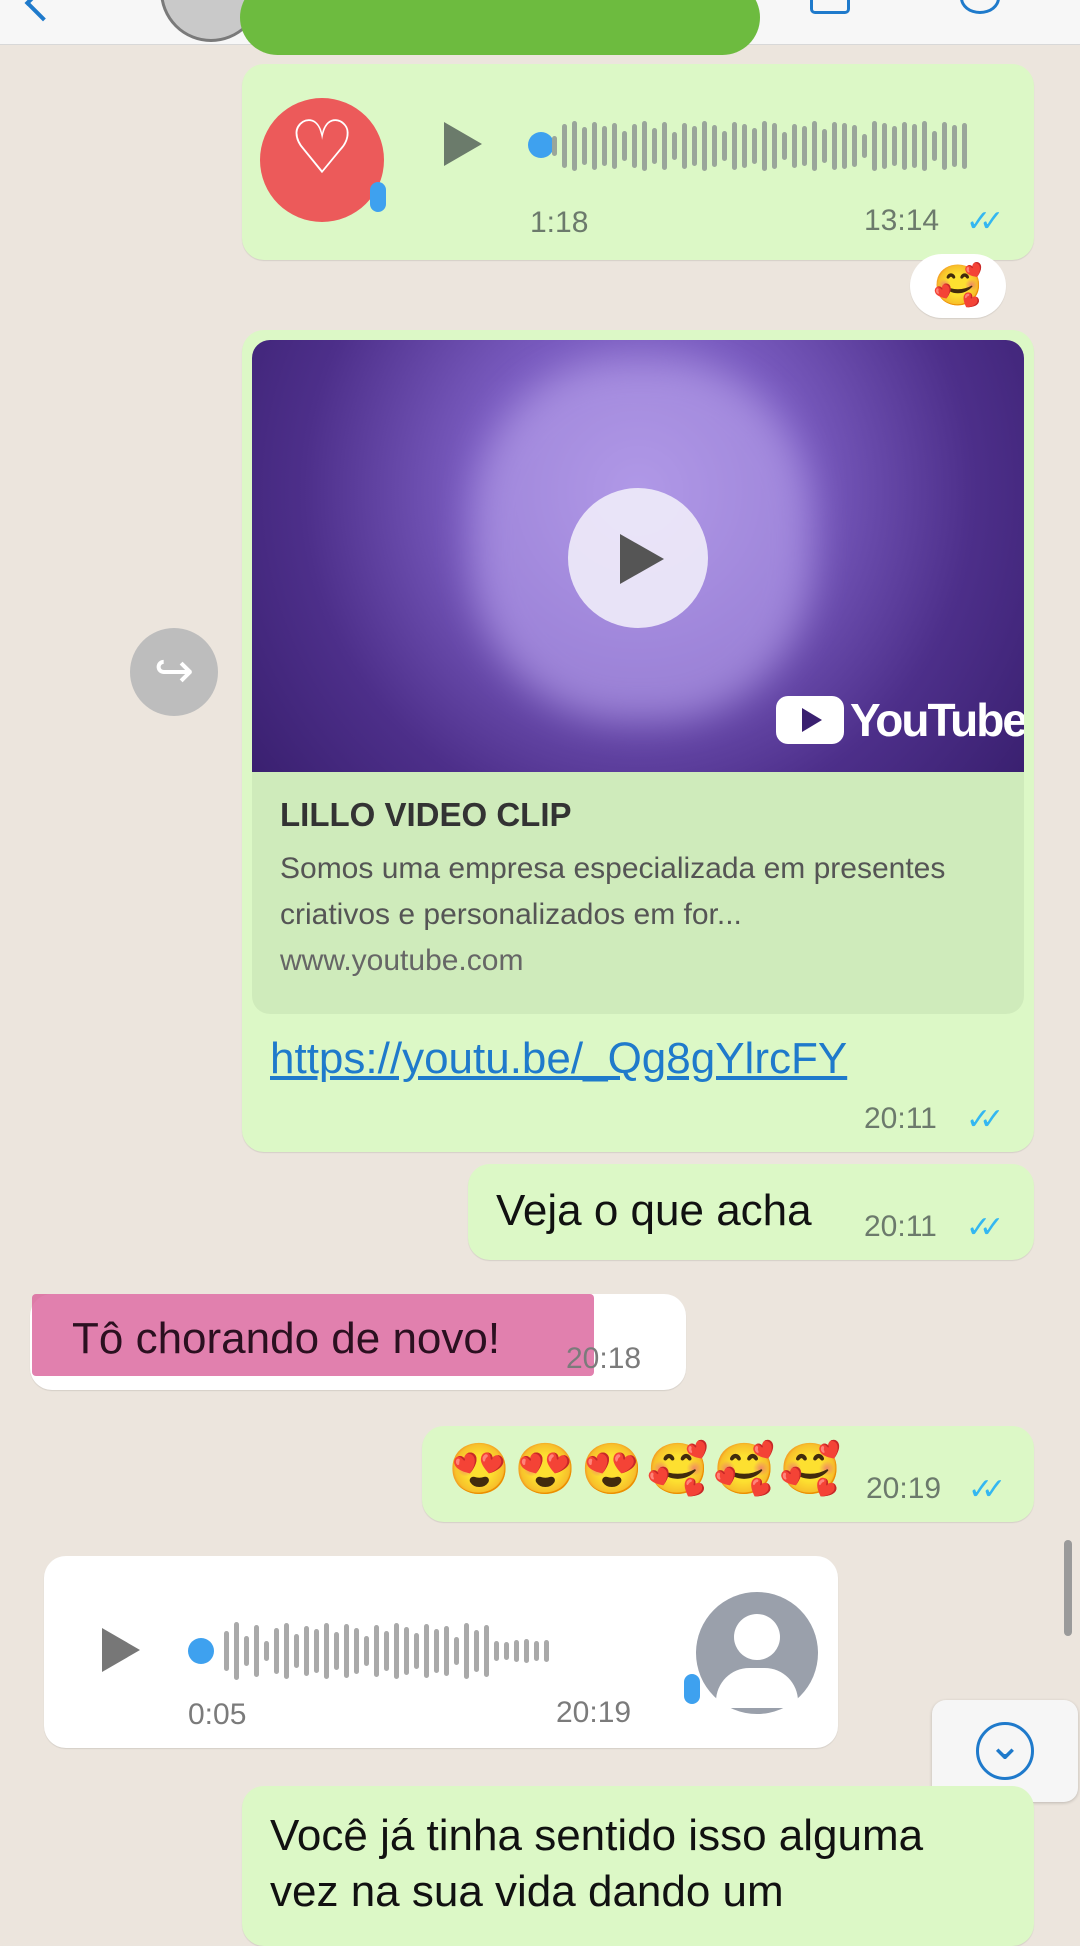 This screenshot has height=1946, width=1080. I want to click on emoji-message-outgoing: 😍😍😍🥰🥰🥰 20:19 ✓✓, so click(728, 1474).